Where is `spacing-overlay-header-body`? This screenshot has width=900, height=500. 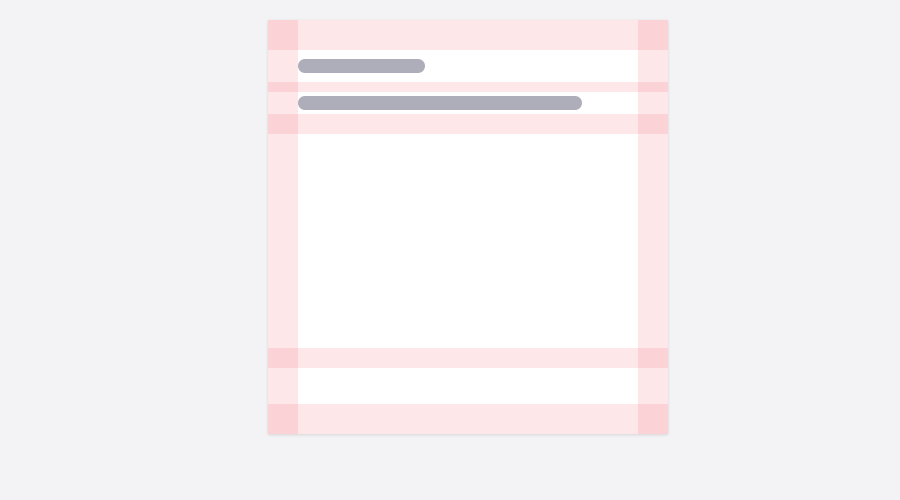 spacing-overlay-header-body is located at coordinates (468, 124).